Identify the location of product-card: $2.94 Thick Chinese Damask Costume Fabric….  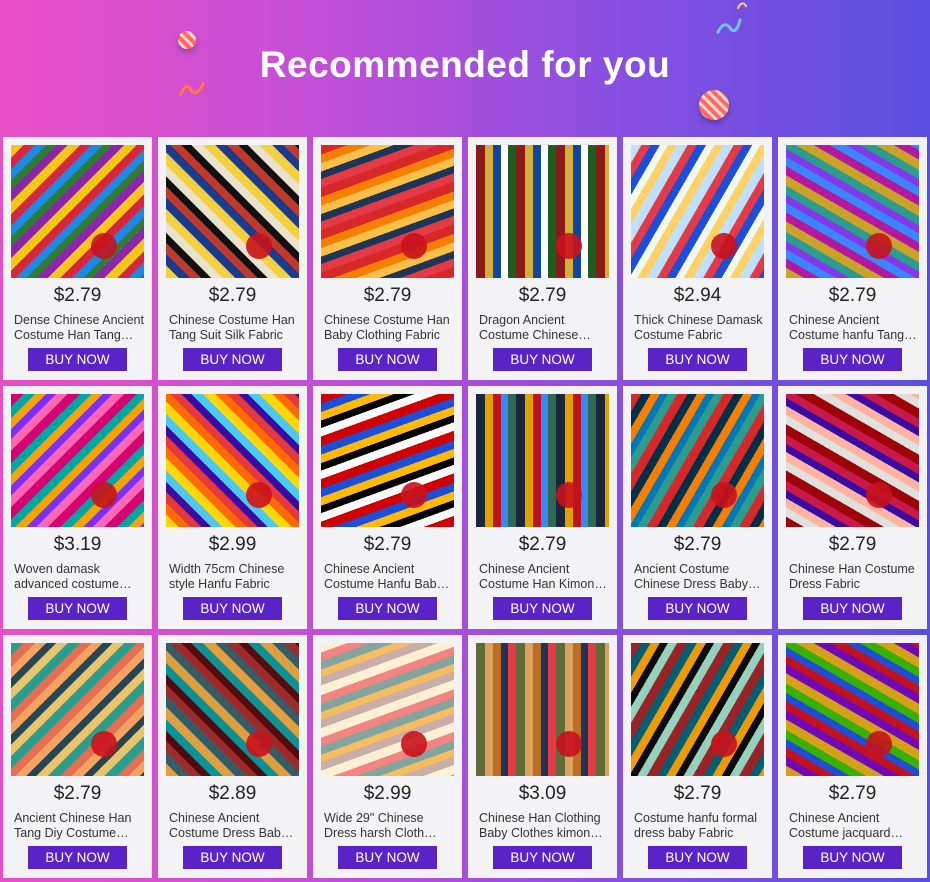
(697, 258).